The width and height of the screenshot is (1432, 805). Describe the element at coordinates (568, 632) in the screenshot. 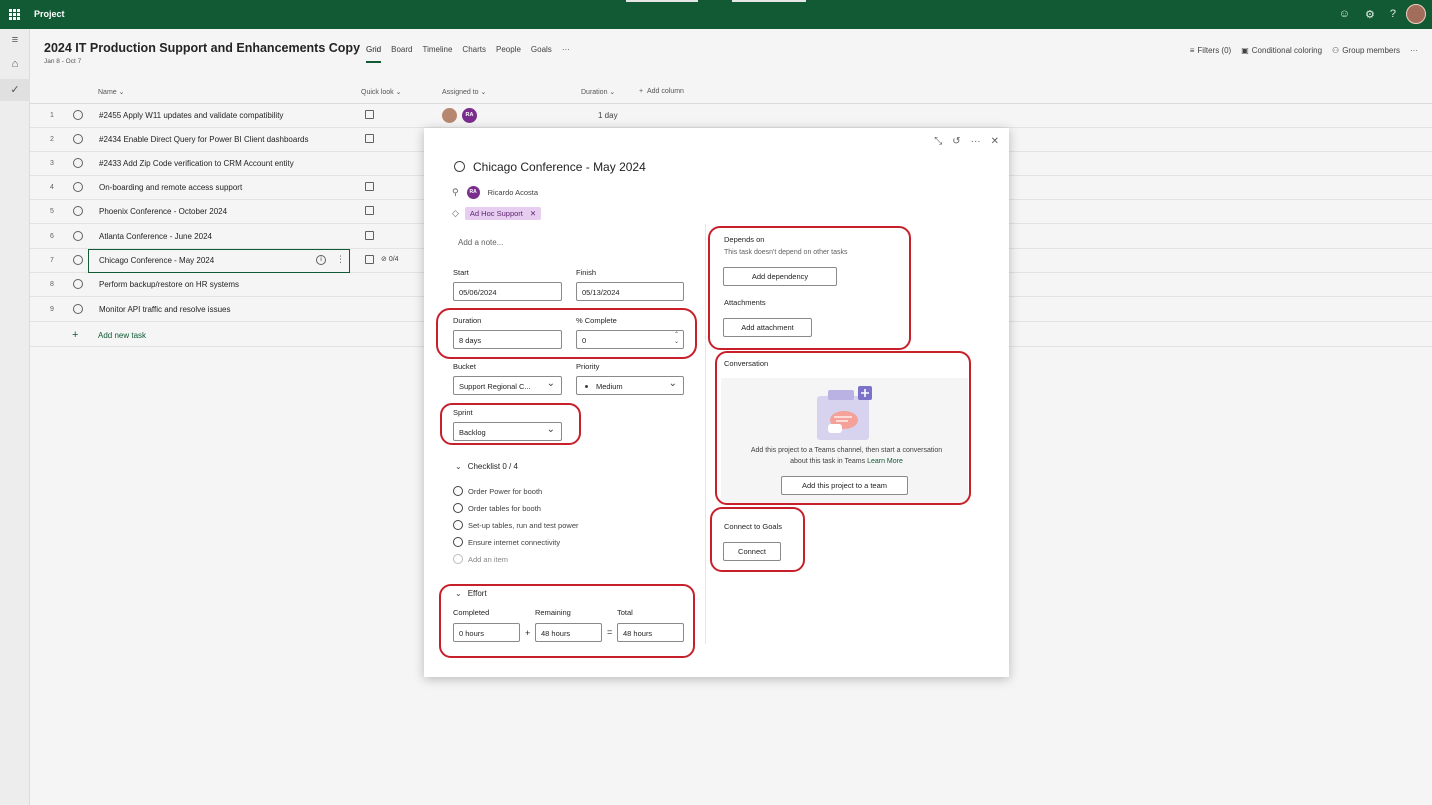

I see `effort-remaining-input: 48 hours` at that location.